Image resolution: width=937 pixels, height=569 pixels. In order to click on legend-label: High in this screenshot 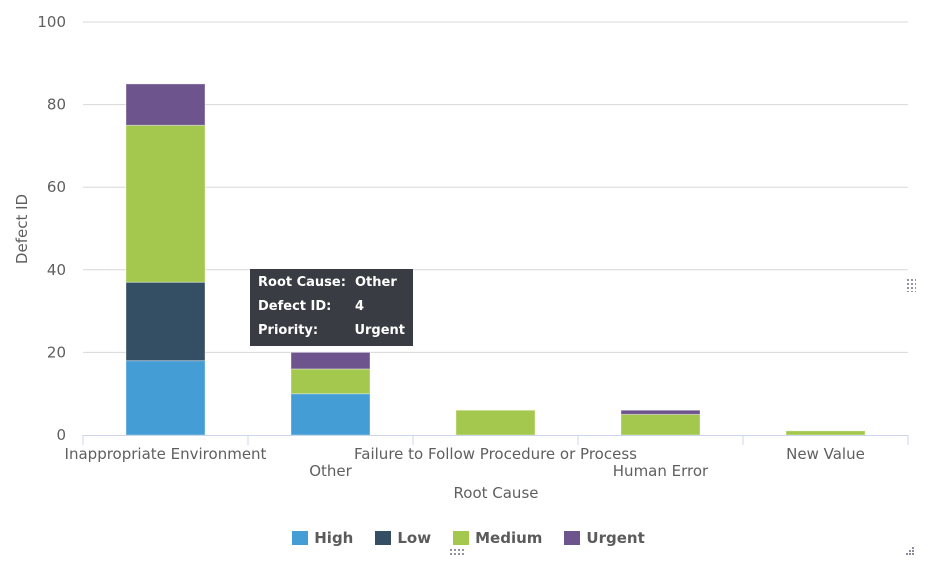, I will do `click(334, 538)`.